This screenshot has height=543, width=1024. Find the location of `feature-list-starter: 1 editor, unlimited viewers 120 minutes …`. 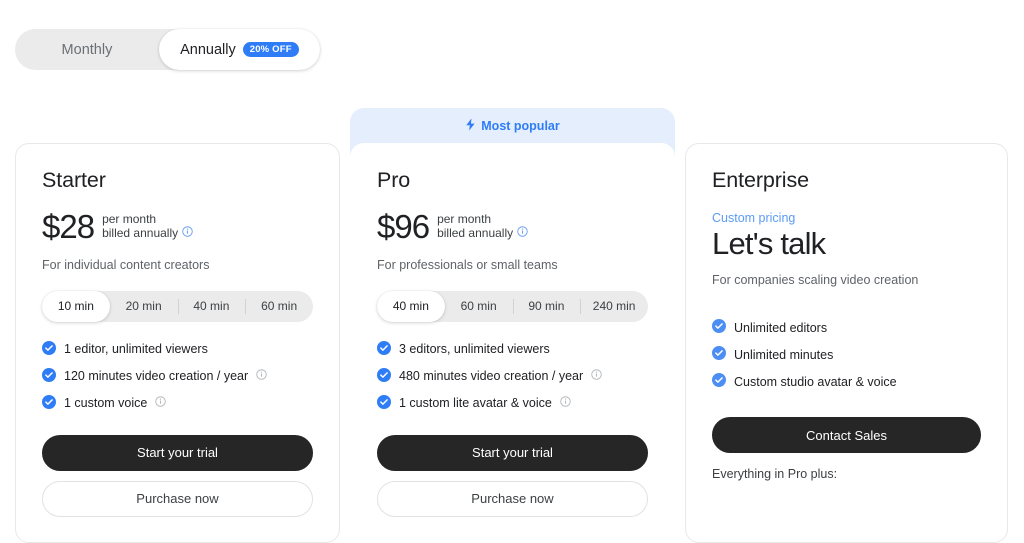

feature-list-starter: 1 editor, unlimited viewers 120 minutes … is located at coordinates (177, 376).